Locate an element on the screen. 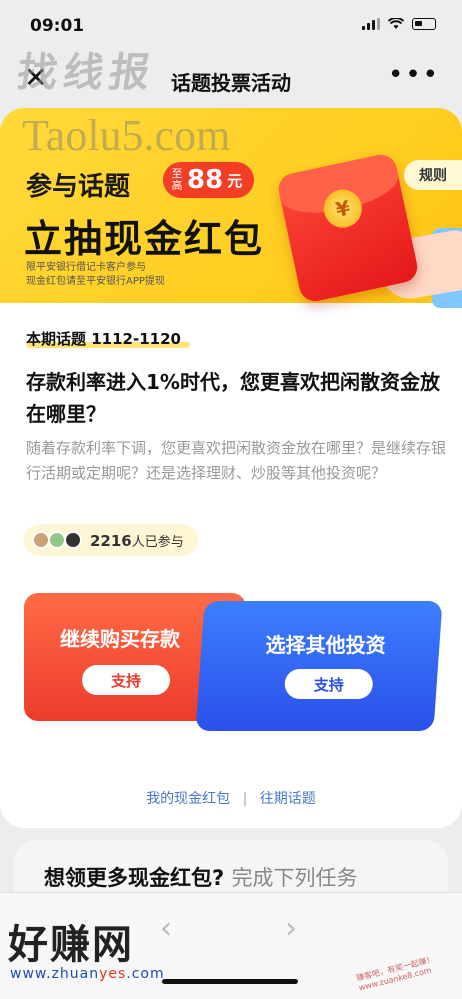  pill-prefix: 至高 is located at coordinates (177, 179).